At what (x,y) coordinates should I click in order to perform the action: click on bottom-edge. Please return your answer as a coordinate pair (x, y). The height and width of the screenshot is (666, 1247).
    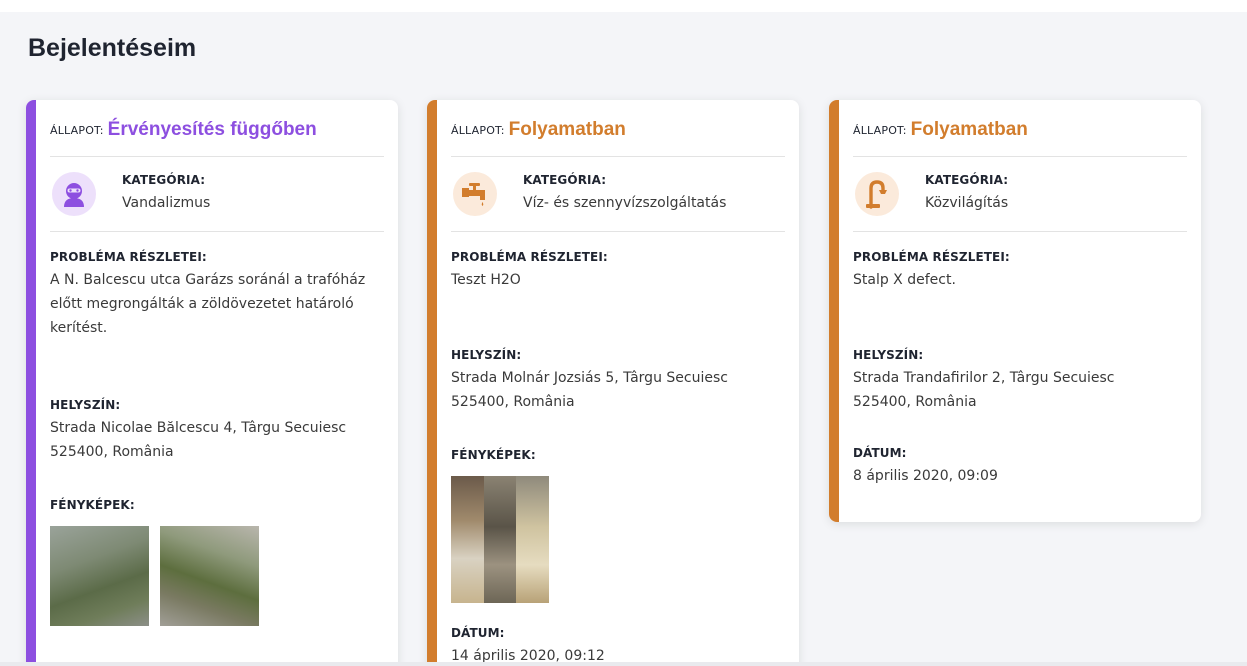
    Looking at the image, I should click on (623, 664).